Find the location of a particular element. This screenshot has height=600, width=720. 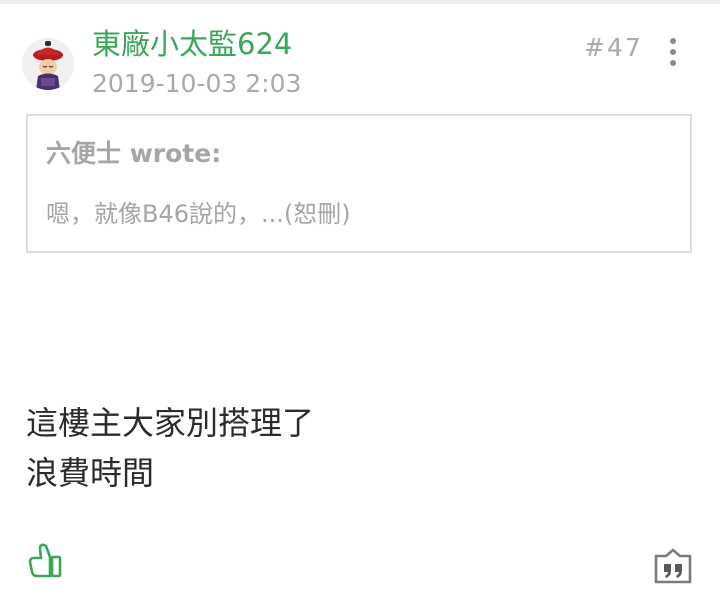

quote-reply-button is located at coordinates (673, 568).